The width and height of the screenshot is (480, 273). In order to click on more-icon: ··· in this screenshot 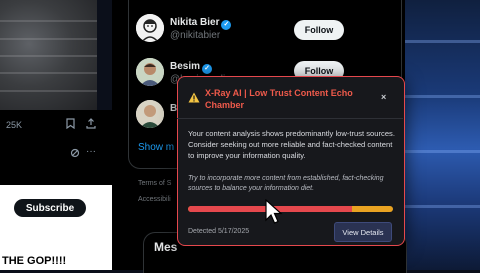, I will do `click(91, 151)`.